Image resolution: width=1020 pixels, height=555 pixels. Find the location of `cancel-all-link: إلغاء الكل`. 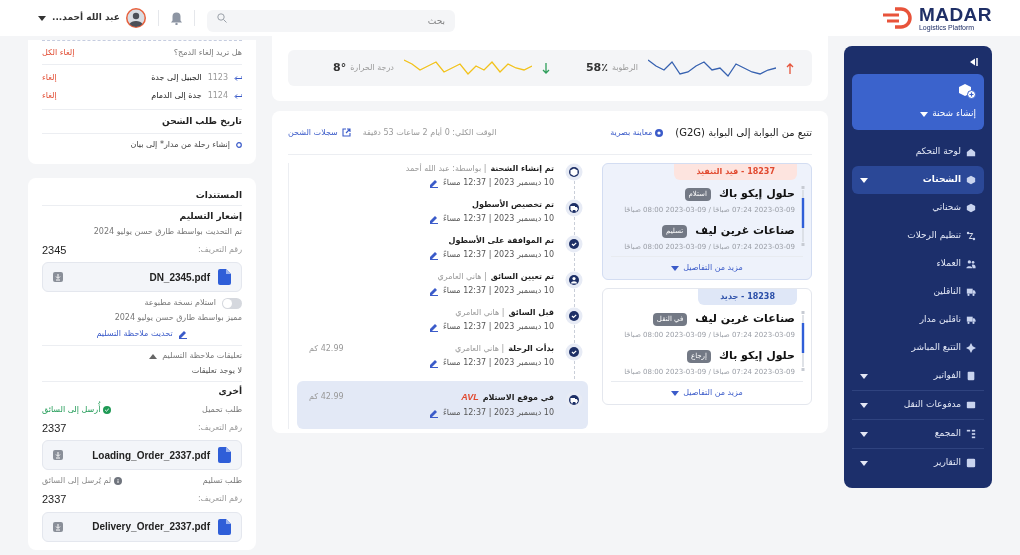

cancel-all-link: إلغاء الكل is located at coordinates (58, 52).